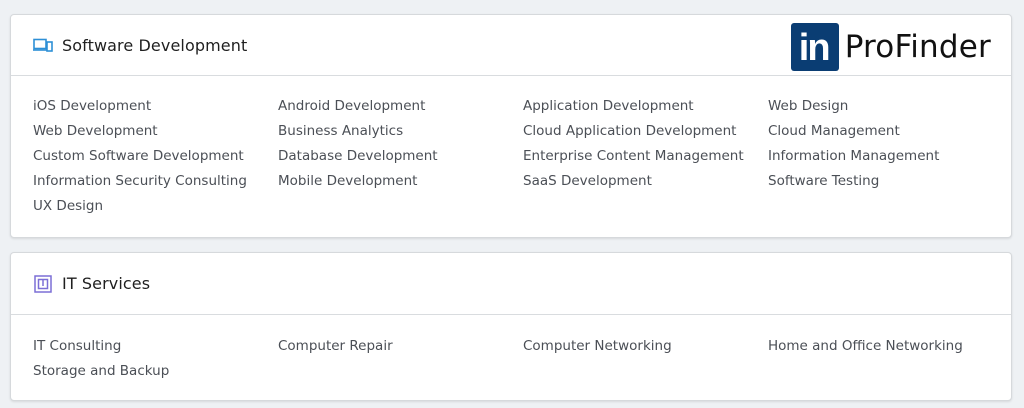 The image size is (1024, 408). I want to click on category-link: Information Management, so click(890, 158).